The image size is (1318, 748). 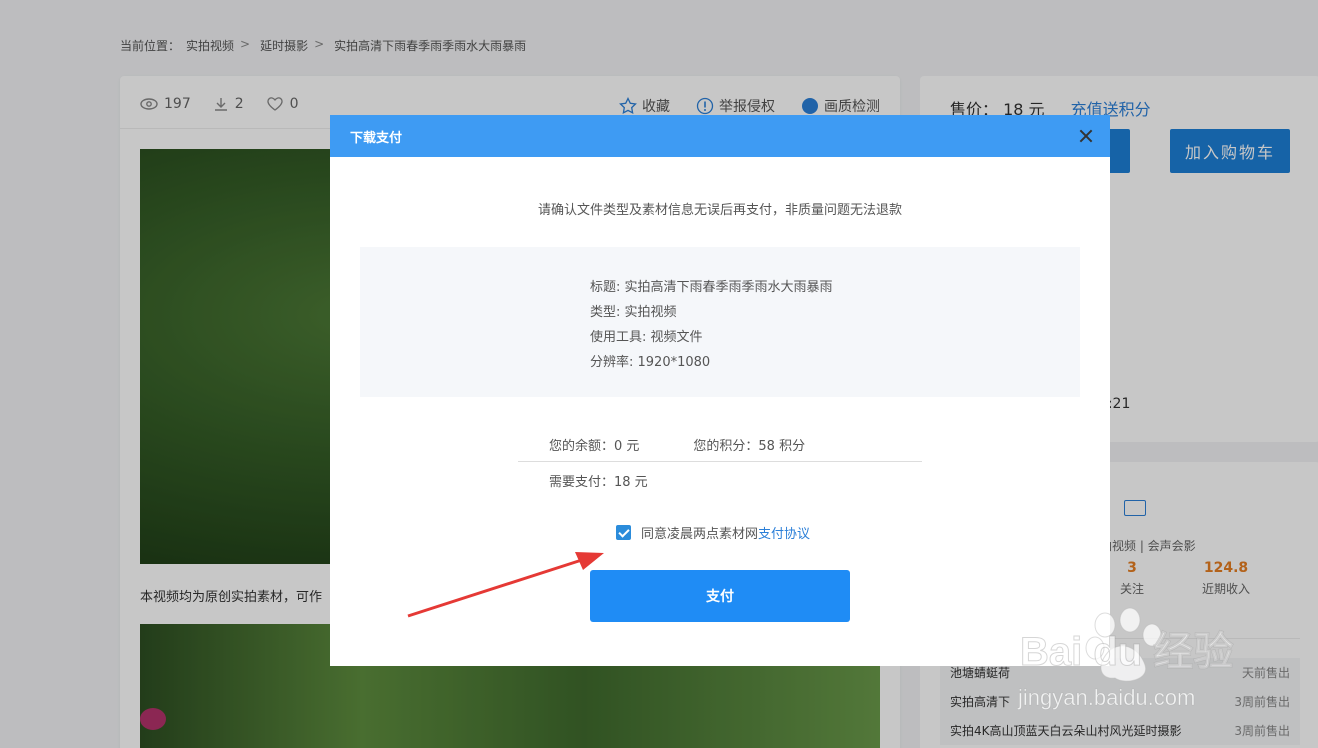 What do you see at coordinates (720, 461) in the screenshot?
I see `divider` at bounding box center [720, 461].